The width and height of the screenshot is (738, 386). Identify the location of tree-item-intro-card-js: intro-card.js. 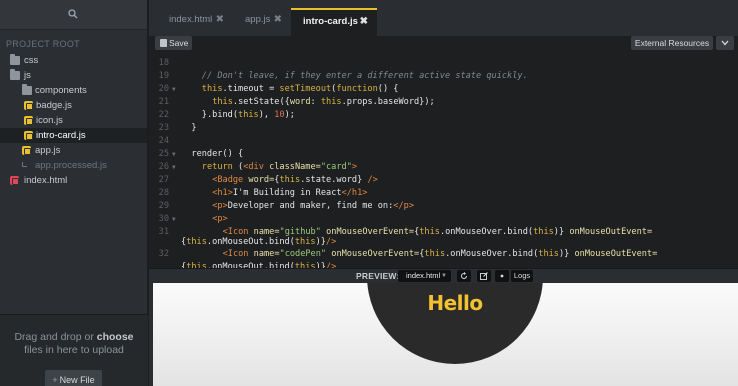
(73, 135).